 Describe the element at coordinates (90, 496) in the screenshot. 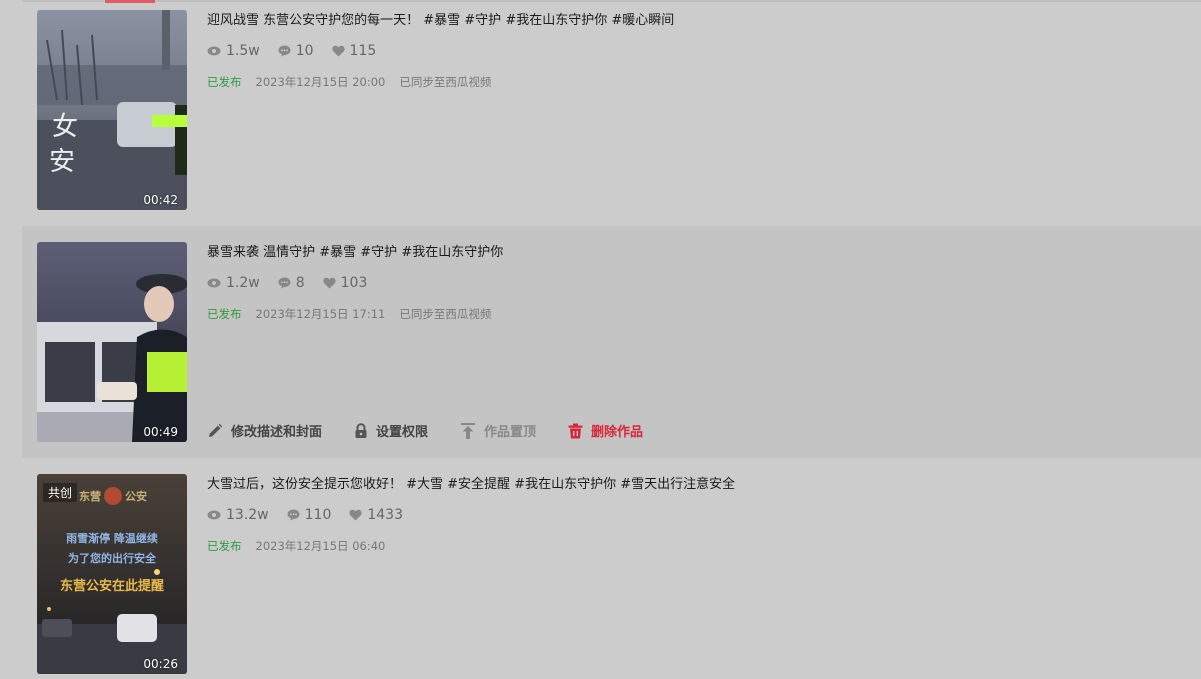

I see `thumb-logo-left: 东营` at that location.